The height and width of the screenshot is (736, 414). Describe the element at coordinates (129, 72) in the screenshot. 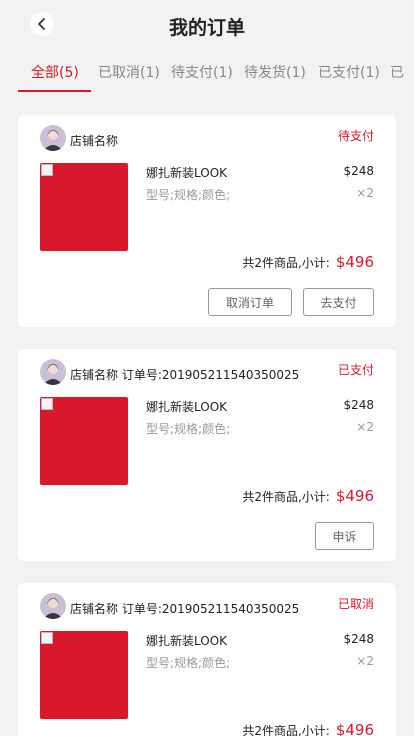

I see `tab-cancelled: 已取消(1)` at that location.